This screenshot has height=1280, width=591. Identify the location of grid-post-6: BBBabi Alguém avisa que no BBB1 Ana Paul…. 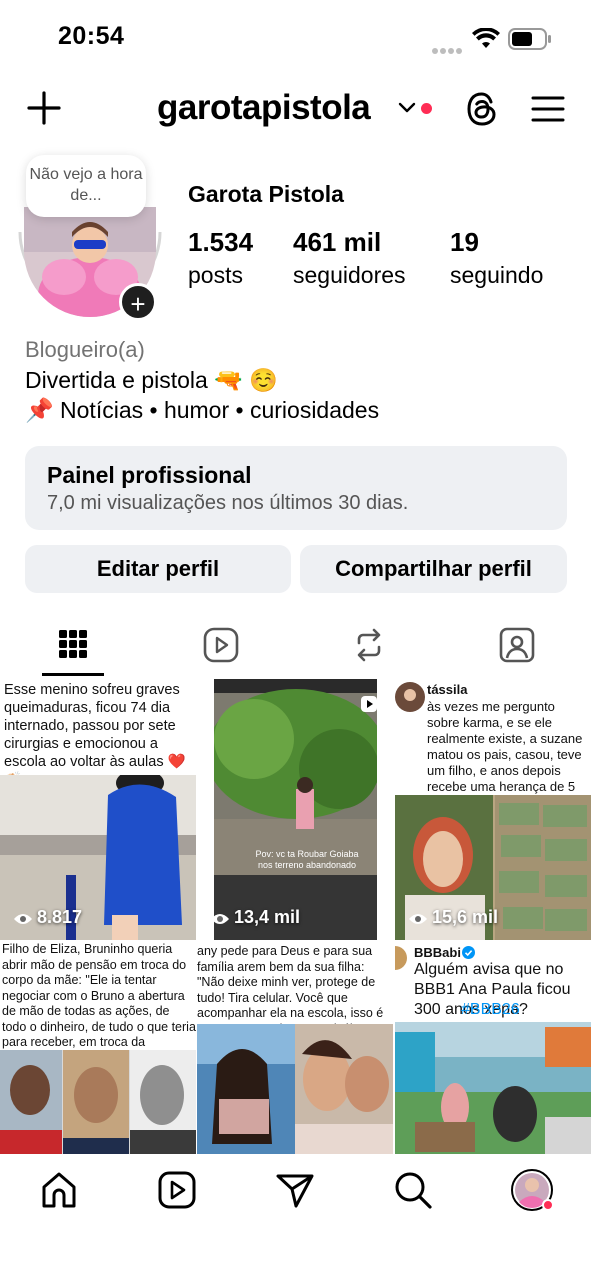
(493, 1048).